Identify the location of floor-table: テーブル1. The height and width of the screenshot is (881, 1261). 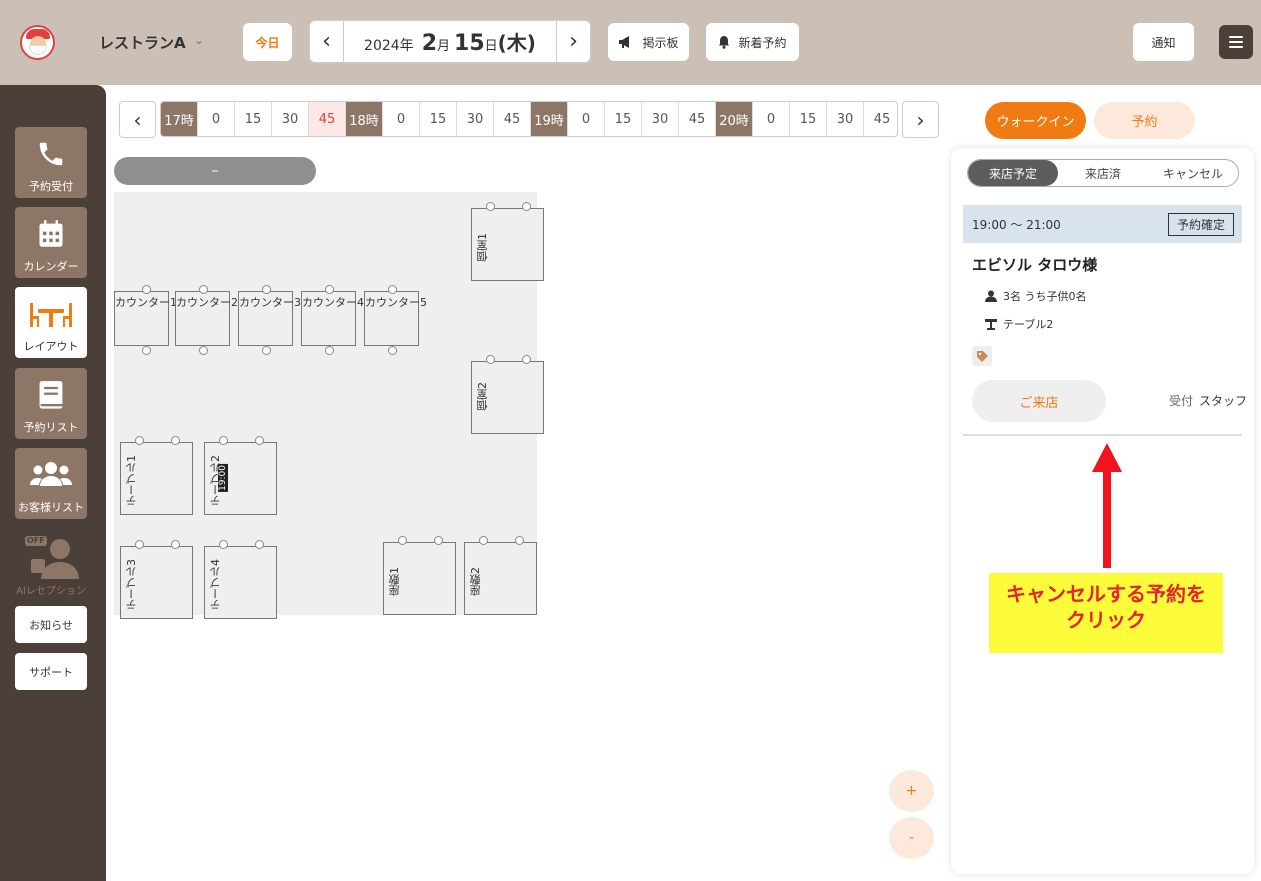
(156, 475).